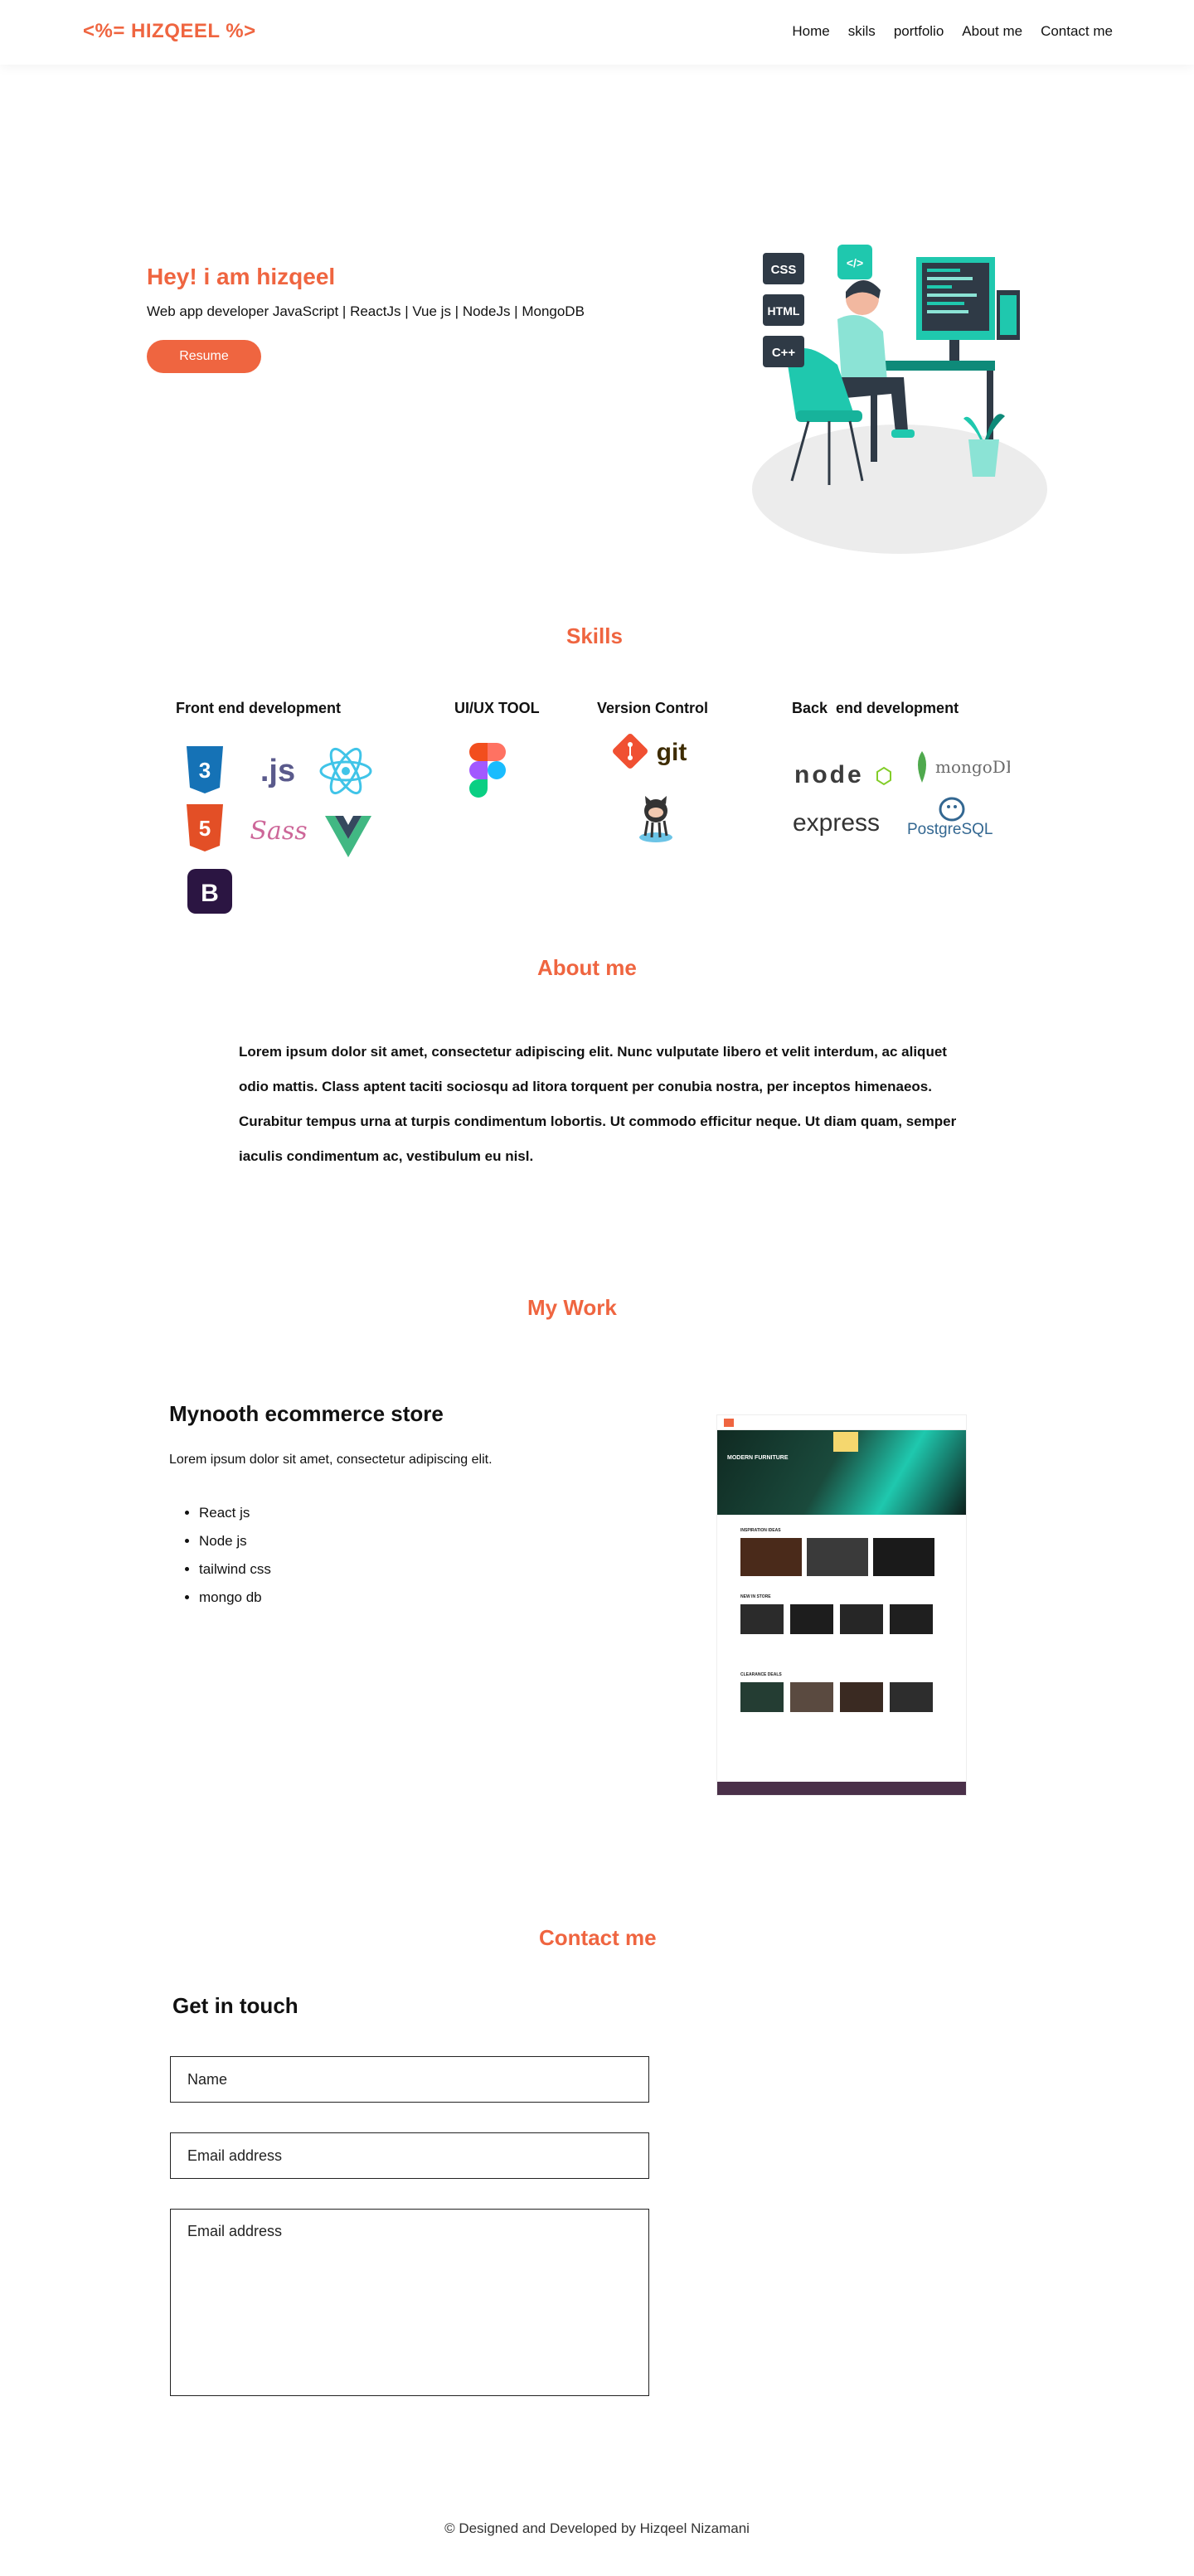 The height and width of the screenshot is (2576, 1194). Describe the element at coordinates (241, 276) in the screenshot. I see `hero-greeting: Hey! i am hizqeel` at that location.